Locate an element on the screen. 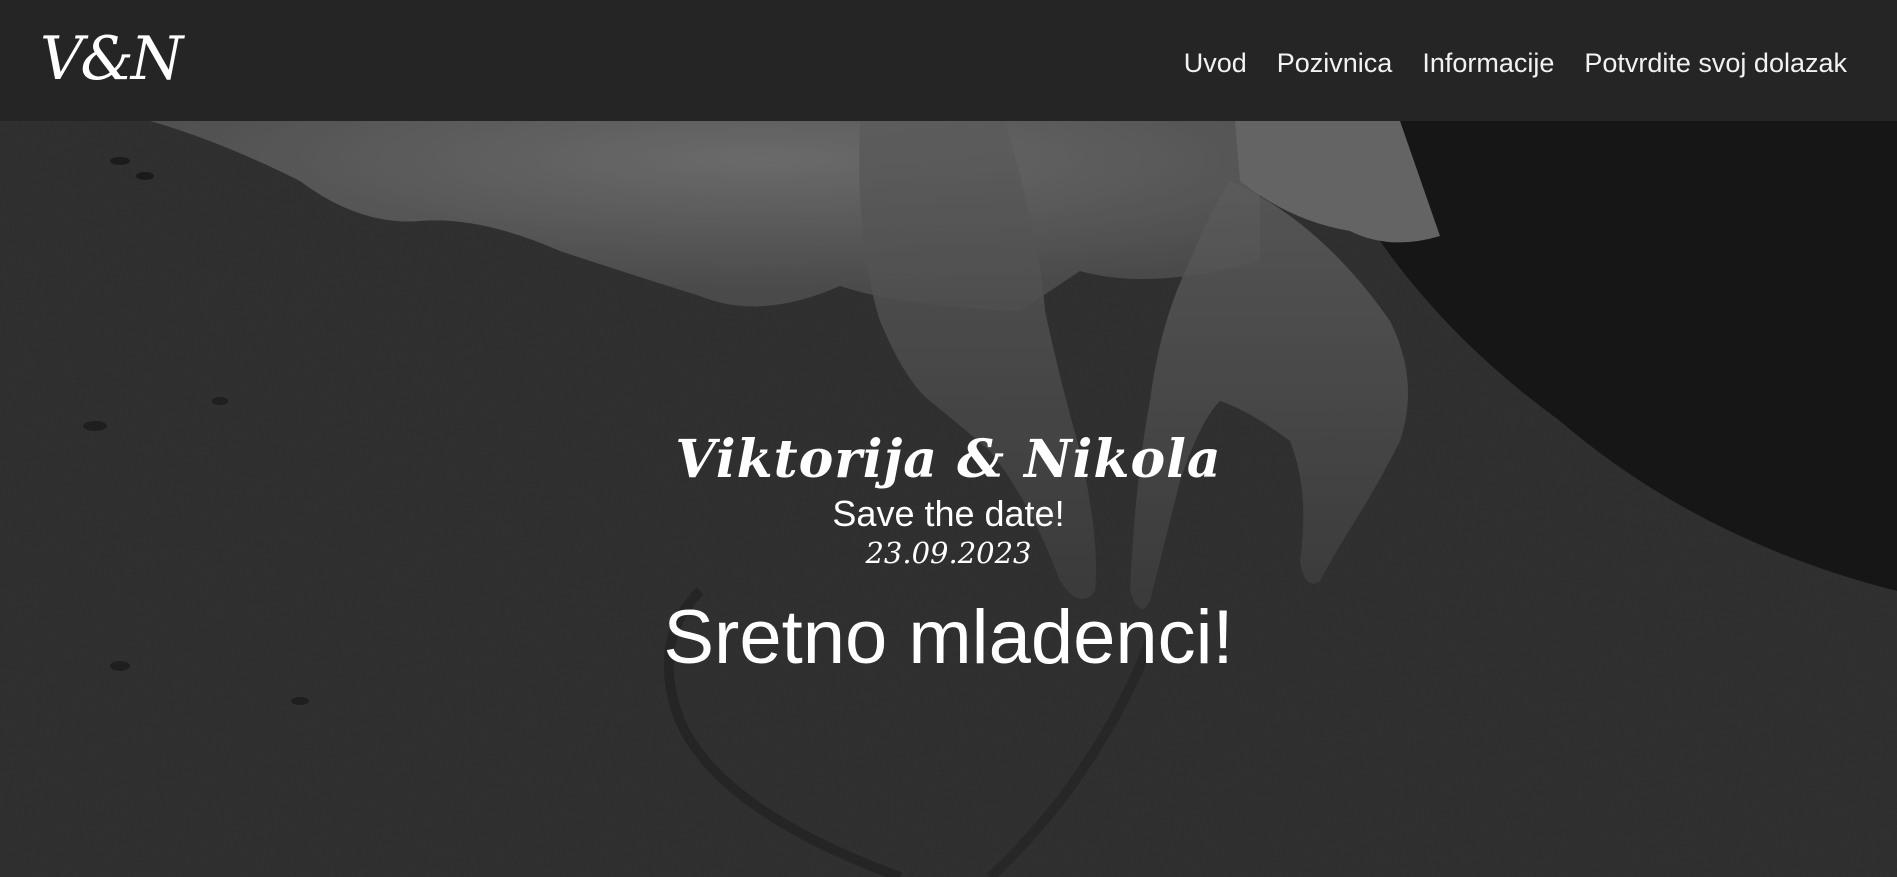  wedding-date: 23.09.2023 is located at coordinates (948, 553).